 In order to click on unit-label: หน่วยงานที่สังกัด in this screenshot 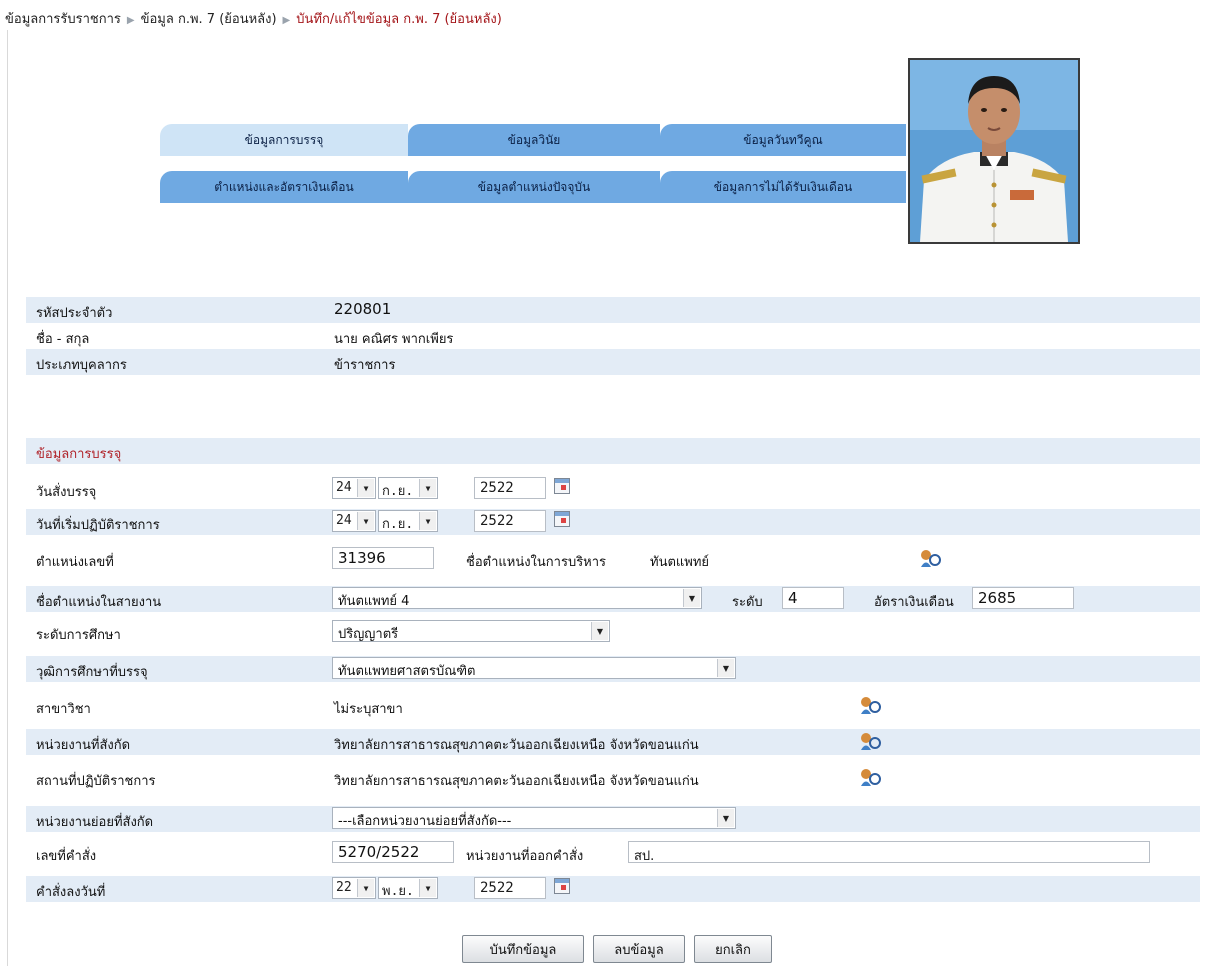, I will do `click(83, 745)`.